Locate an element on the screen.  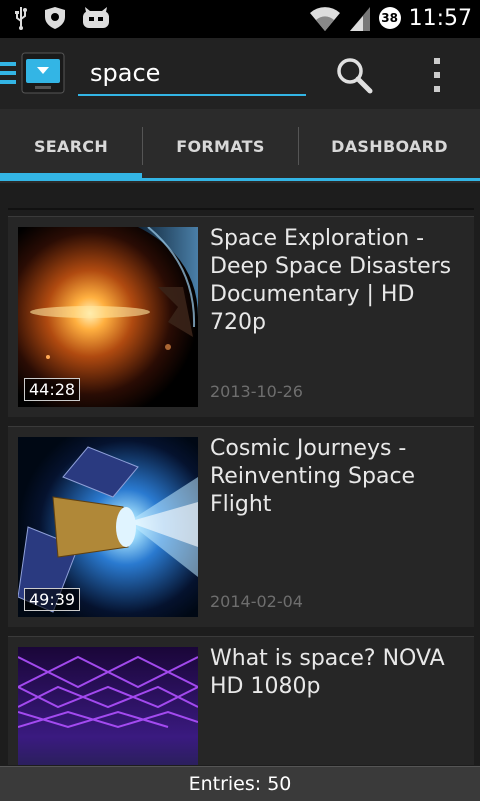
usb-icon is located at coordinates (21, 18).